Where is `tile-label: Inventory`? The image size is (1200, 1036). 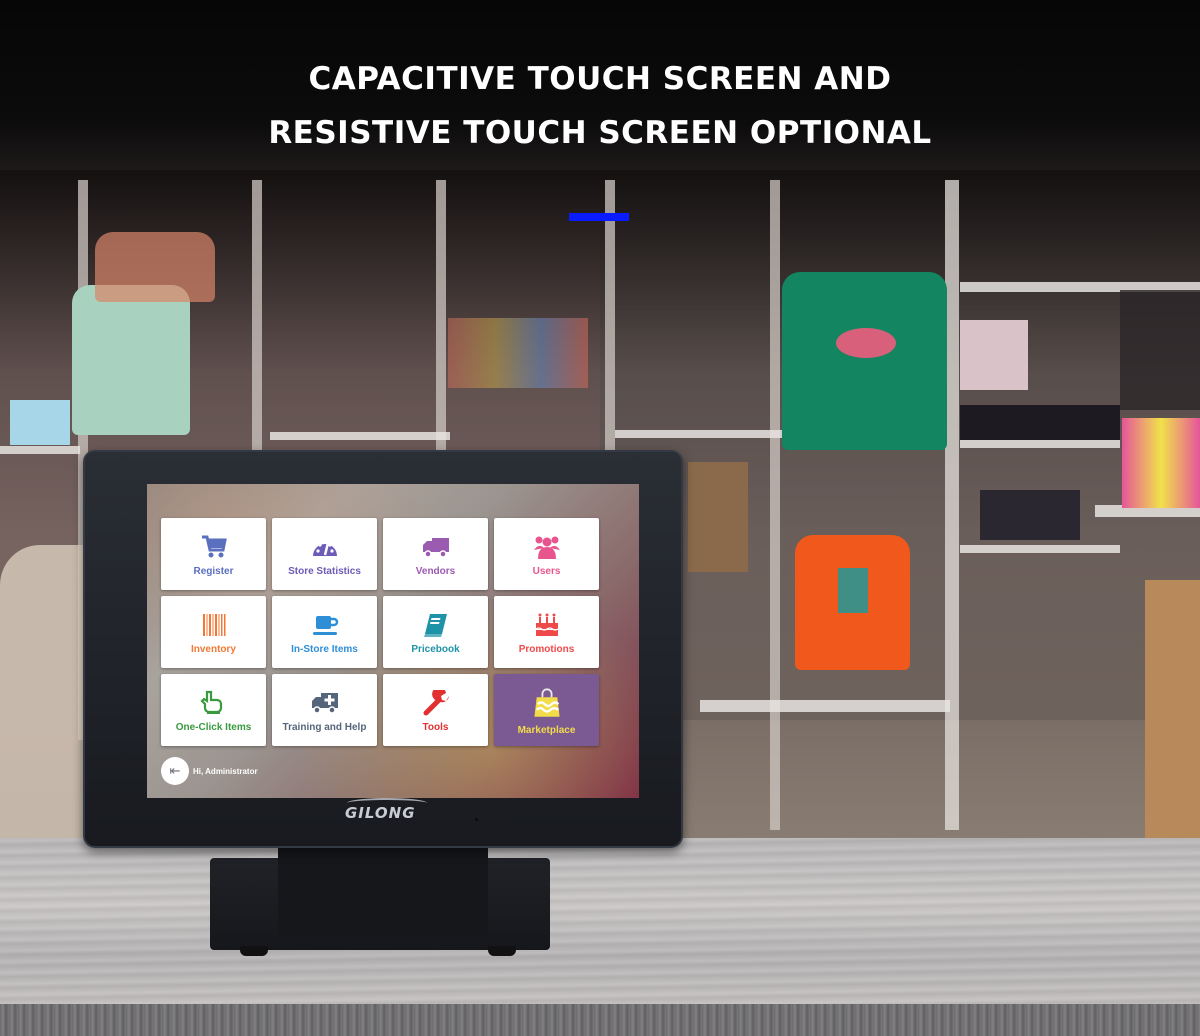
tile-label: Inventory is located at coordinates (213, 649).